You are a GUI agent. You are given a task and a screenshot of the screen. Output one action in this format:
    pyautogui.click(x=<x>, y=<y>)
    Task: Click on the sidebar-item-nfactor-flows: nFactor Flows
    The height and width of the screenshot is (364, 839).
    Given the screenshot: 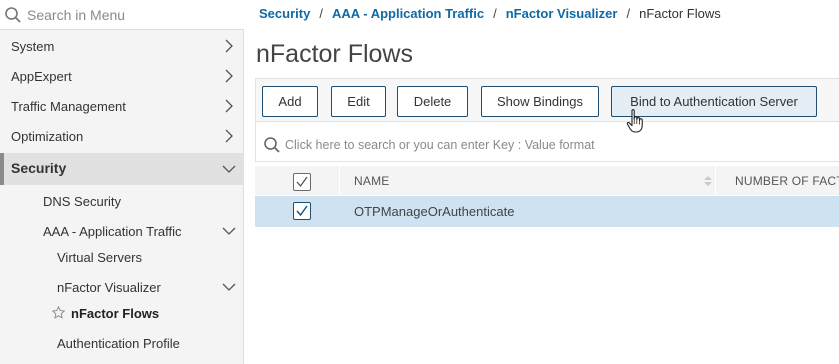 What is the action you would take?
    pyautogui.click(x=122, y=313)
    